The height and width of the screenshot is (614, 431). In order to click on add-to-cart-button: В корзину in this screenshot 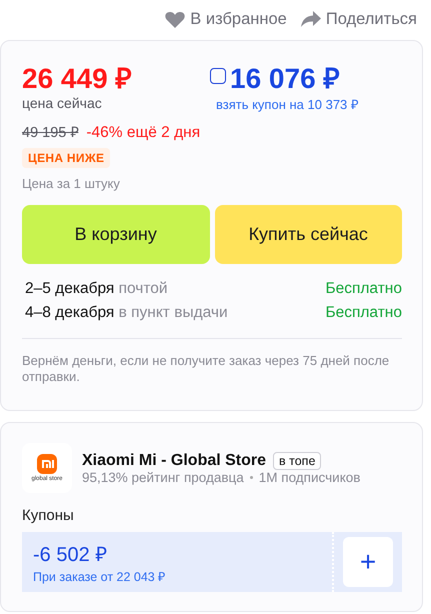, I will do `click(116, 234)`.